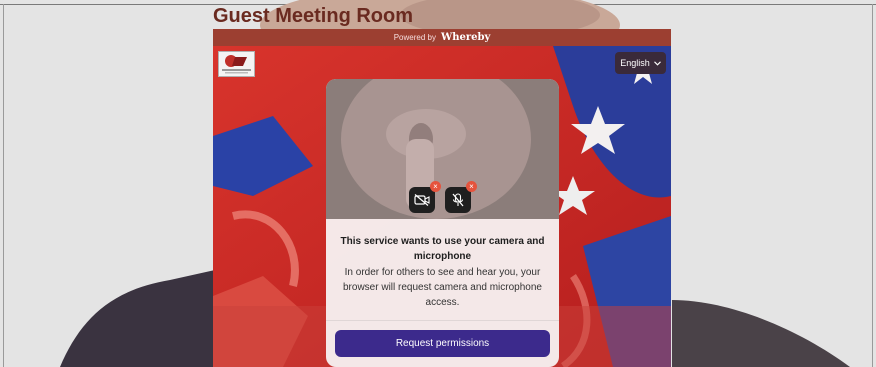 The height and width of the screenshot is (367, 876). I want to click on mic-error-badge: ×, so click(471, 186).